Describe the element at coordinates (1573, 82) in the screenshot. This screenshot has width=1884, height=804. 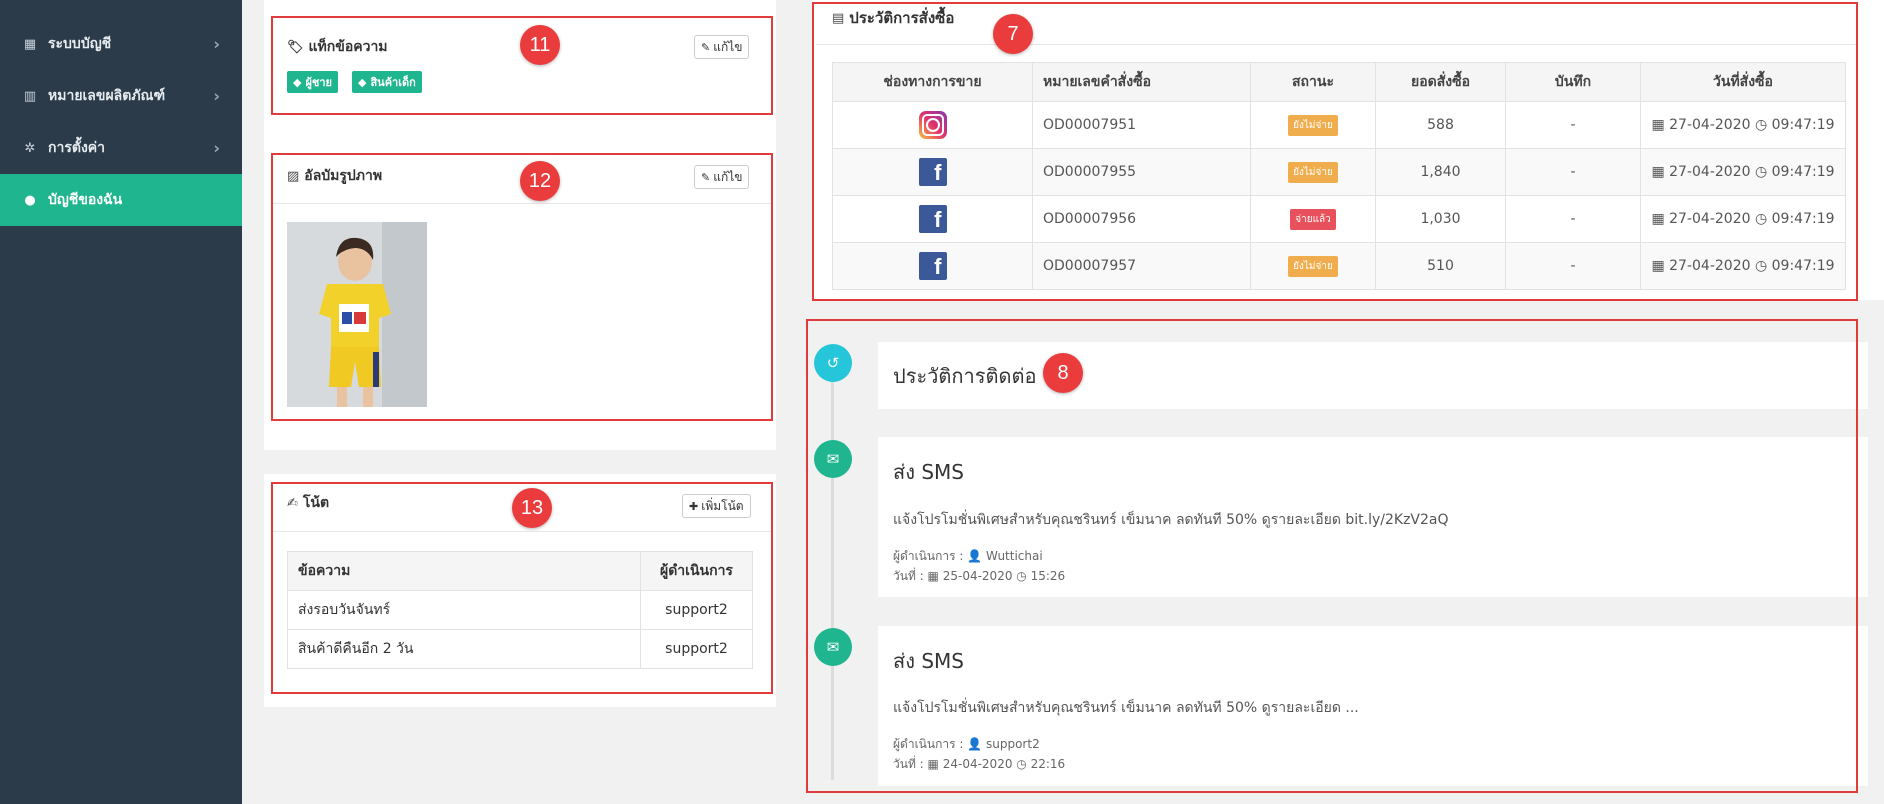
I see `column-header: บันทึก` at that location.